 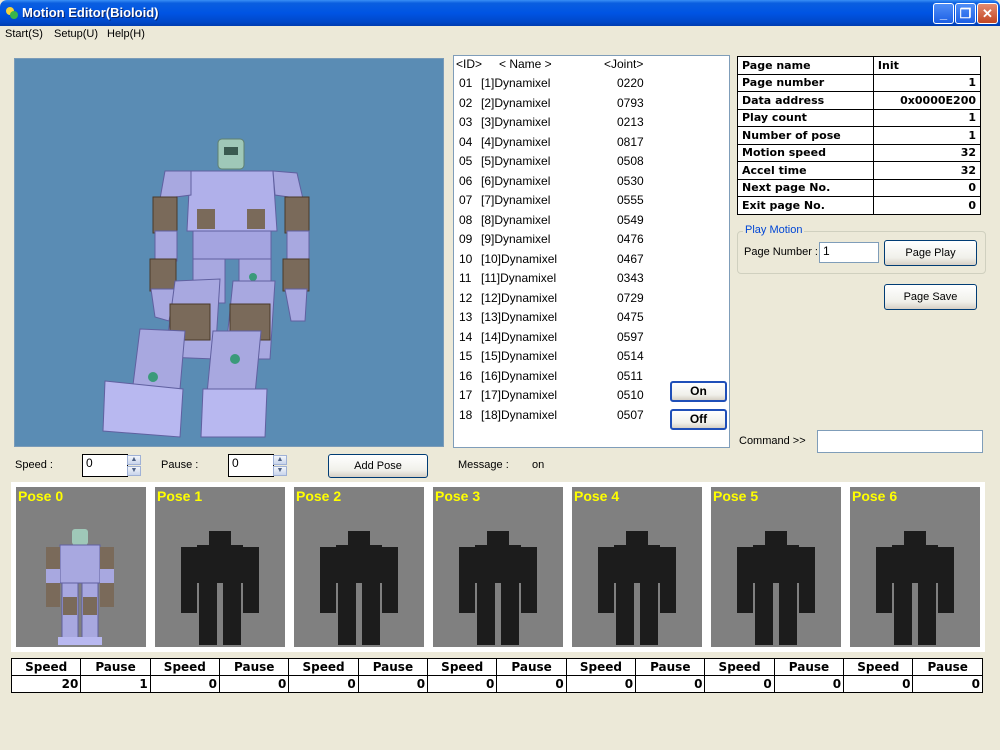 I want to click on maximize-button: ❐, so click(x=965, y=13).